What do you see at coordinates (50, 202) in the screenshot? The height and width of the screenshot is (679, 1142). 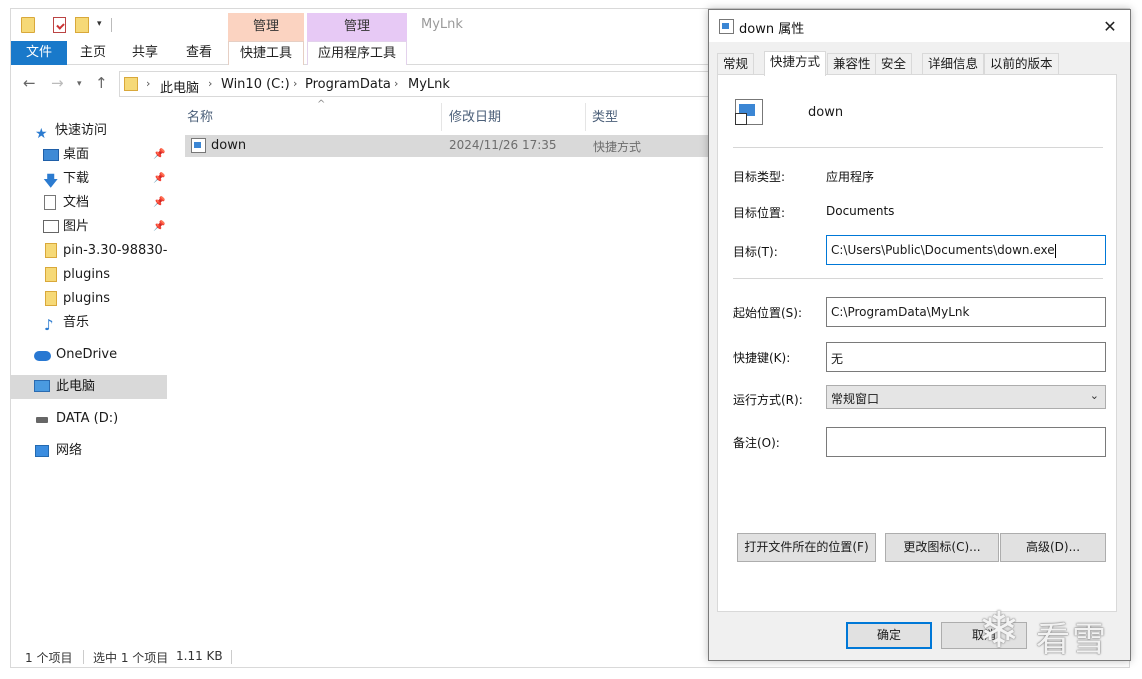 I see `document-icon` at bounding box center [50, 202].